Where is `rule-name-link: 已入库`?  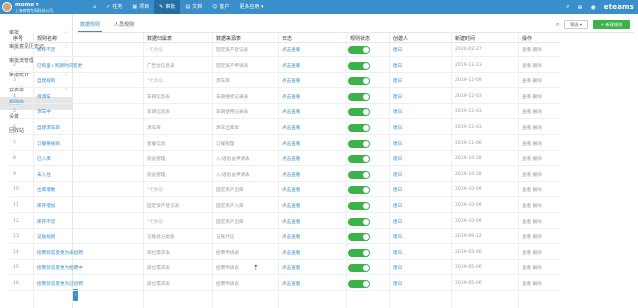
rule-name-link: 已入库 is located at coordinates (44, 159).